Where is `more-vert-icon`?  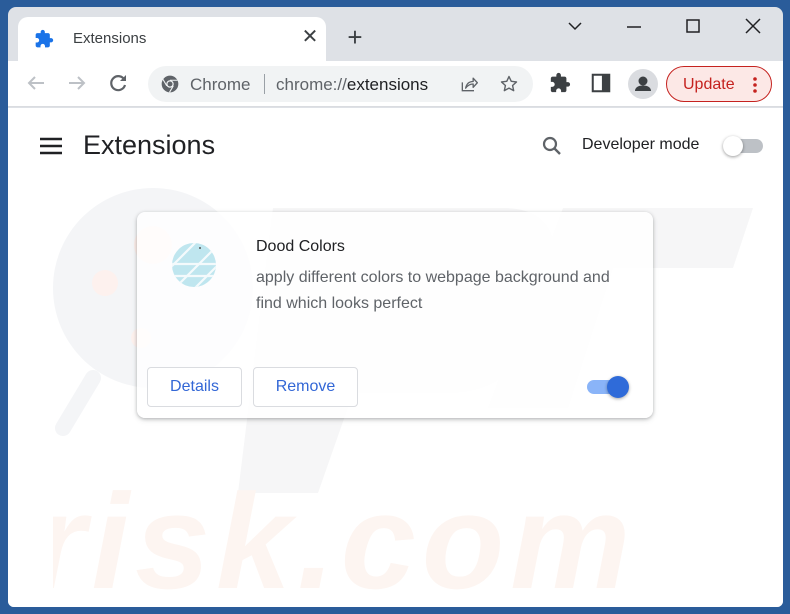
more-vert-icon is located at coordinates (755, 85).